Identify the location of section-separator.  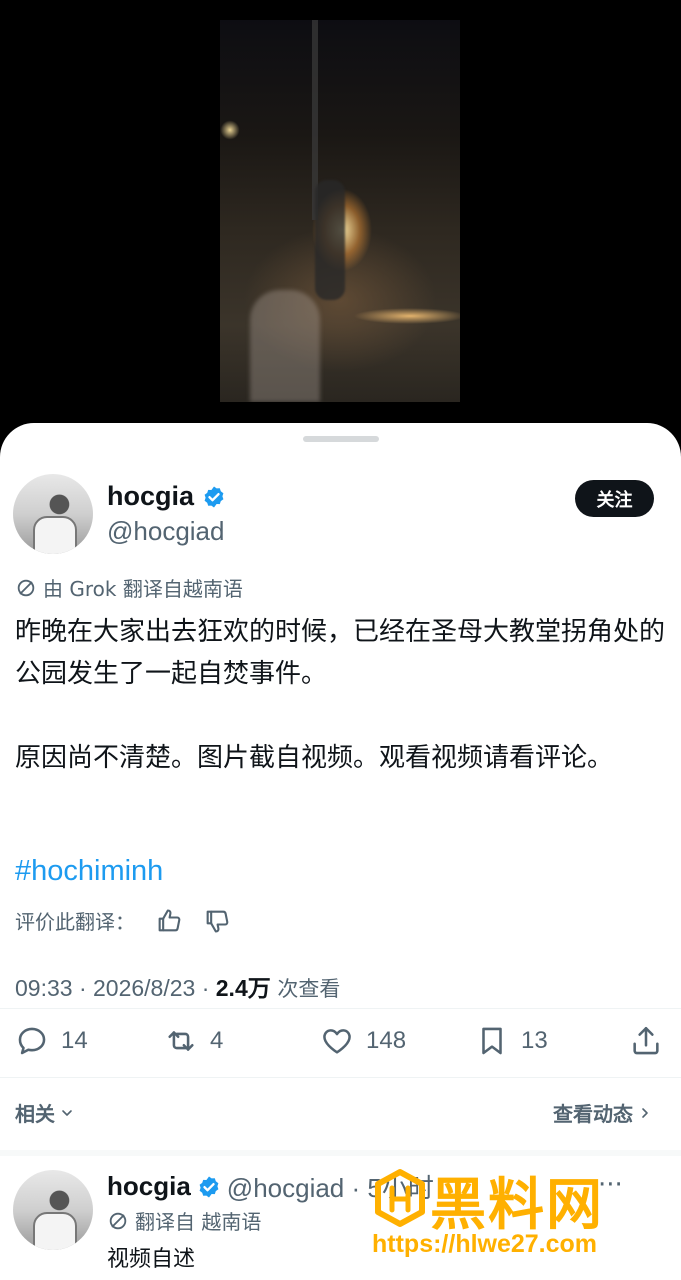
(340, 1153).